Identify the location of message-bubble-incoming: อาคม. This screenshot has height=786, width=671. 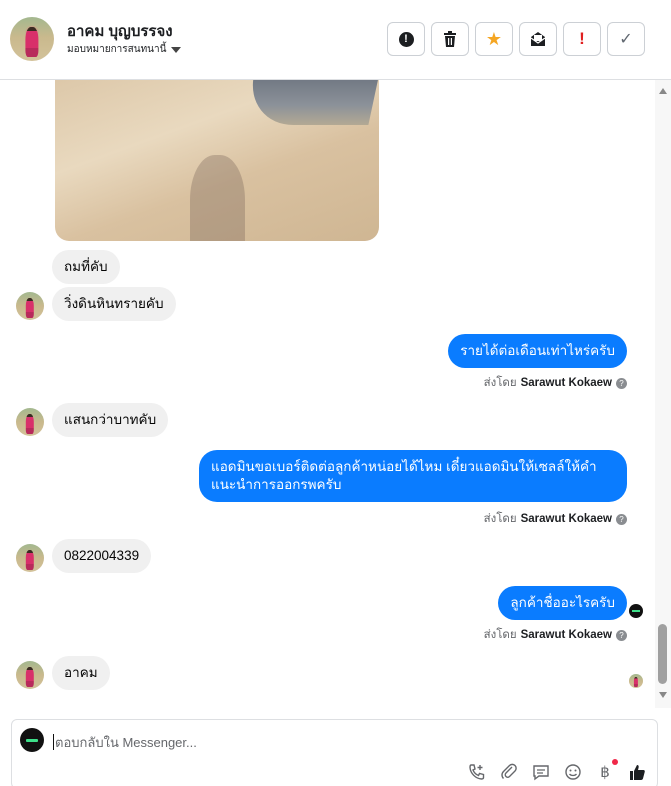
(81, 673).